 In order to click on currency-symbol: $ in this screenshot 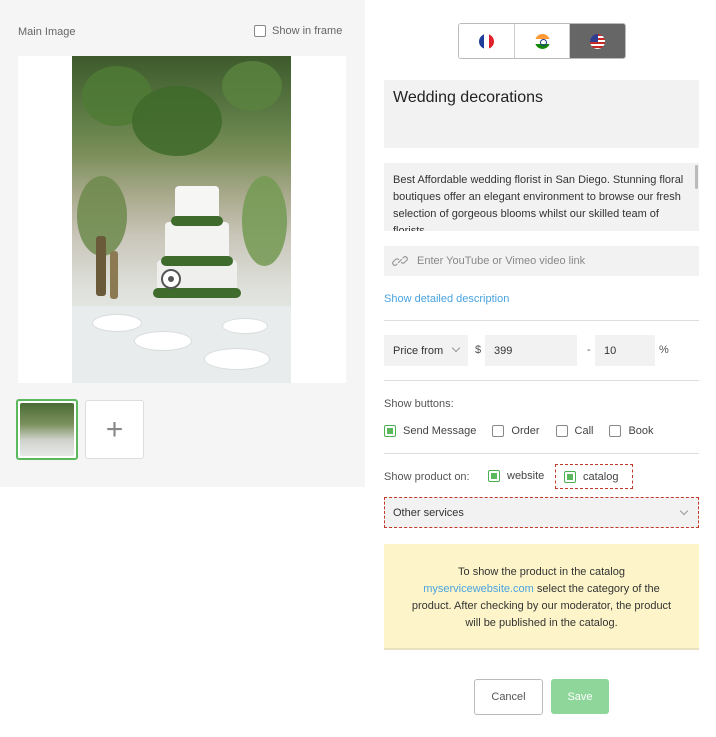, I will do `click(478, 350)`.